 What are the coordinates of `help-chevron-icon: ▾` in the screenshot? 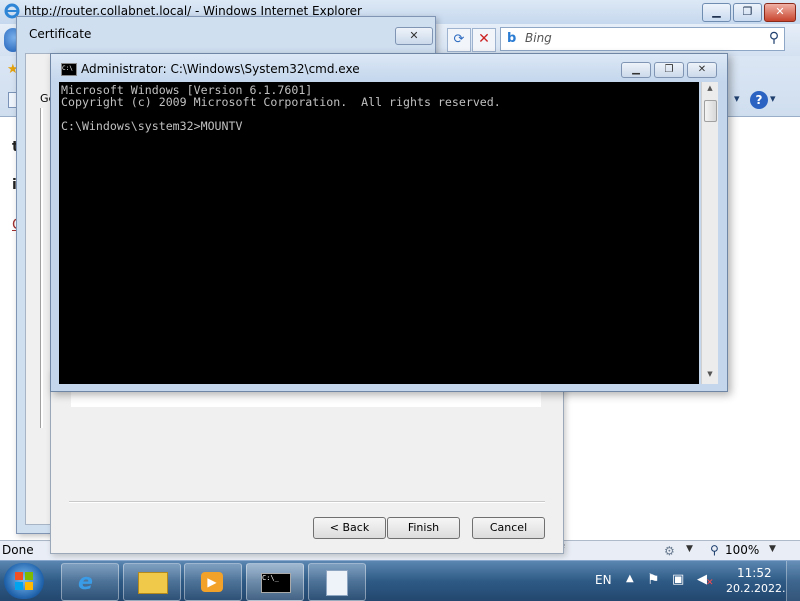 It's located at (773, 98).